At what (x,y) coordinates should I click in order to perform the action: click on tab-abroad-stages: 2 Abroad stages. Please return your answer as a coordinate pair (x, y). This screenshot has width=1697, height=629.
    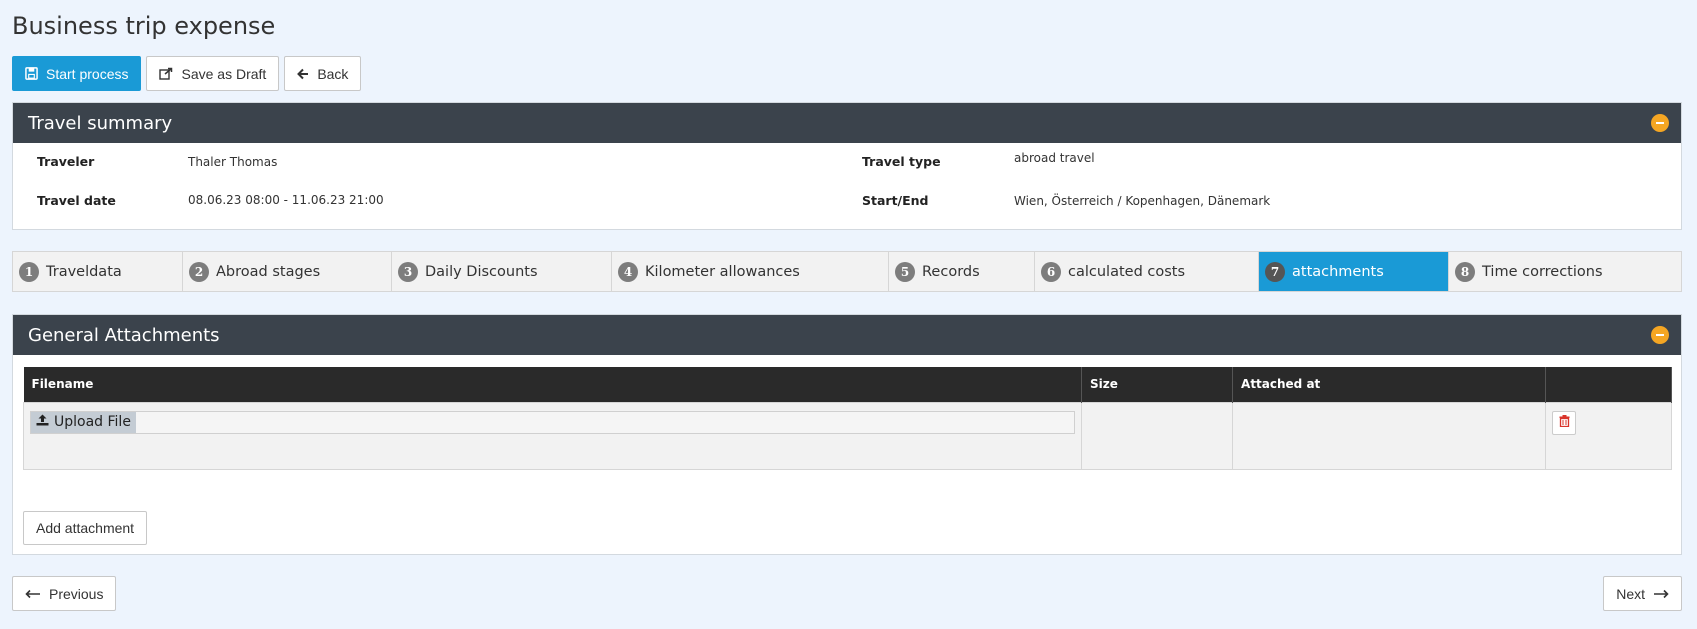
    Looking at the image, I should click on (287, 271).